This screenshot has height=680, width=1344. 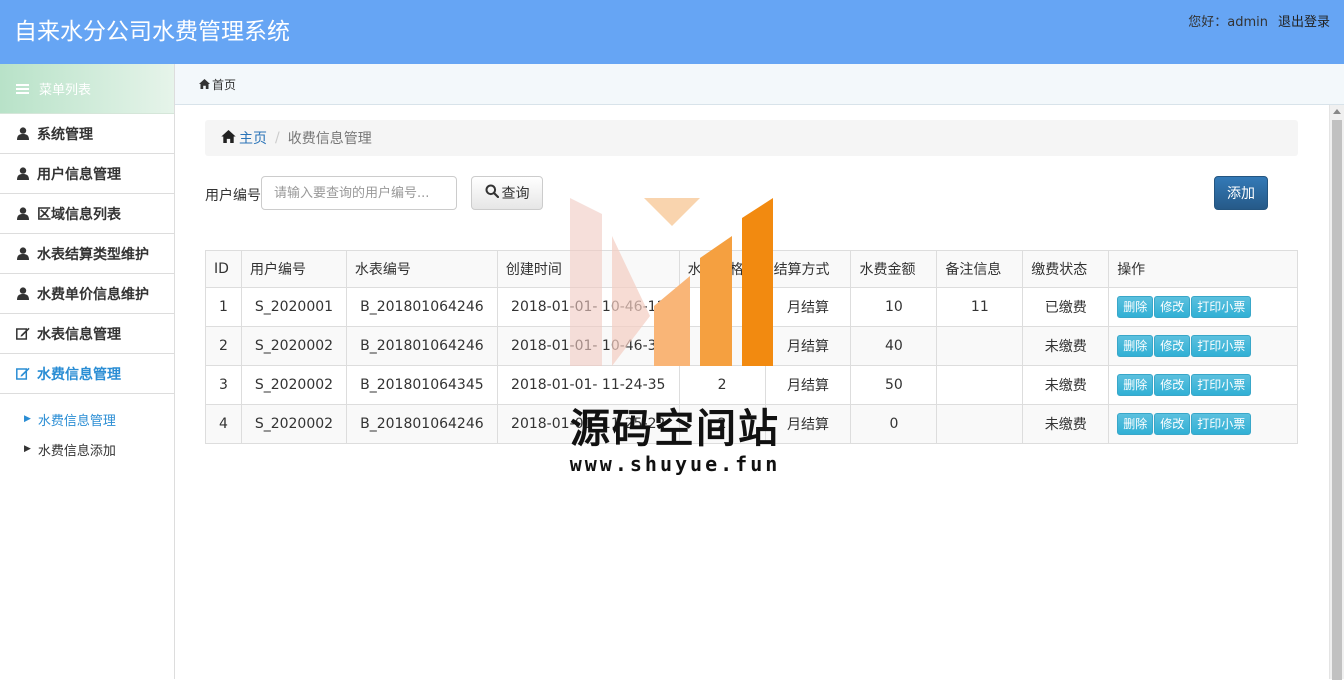 I want to click on cell-amount: 40, so click(x=894, y=346).